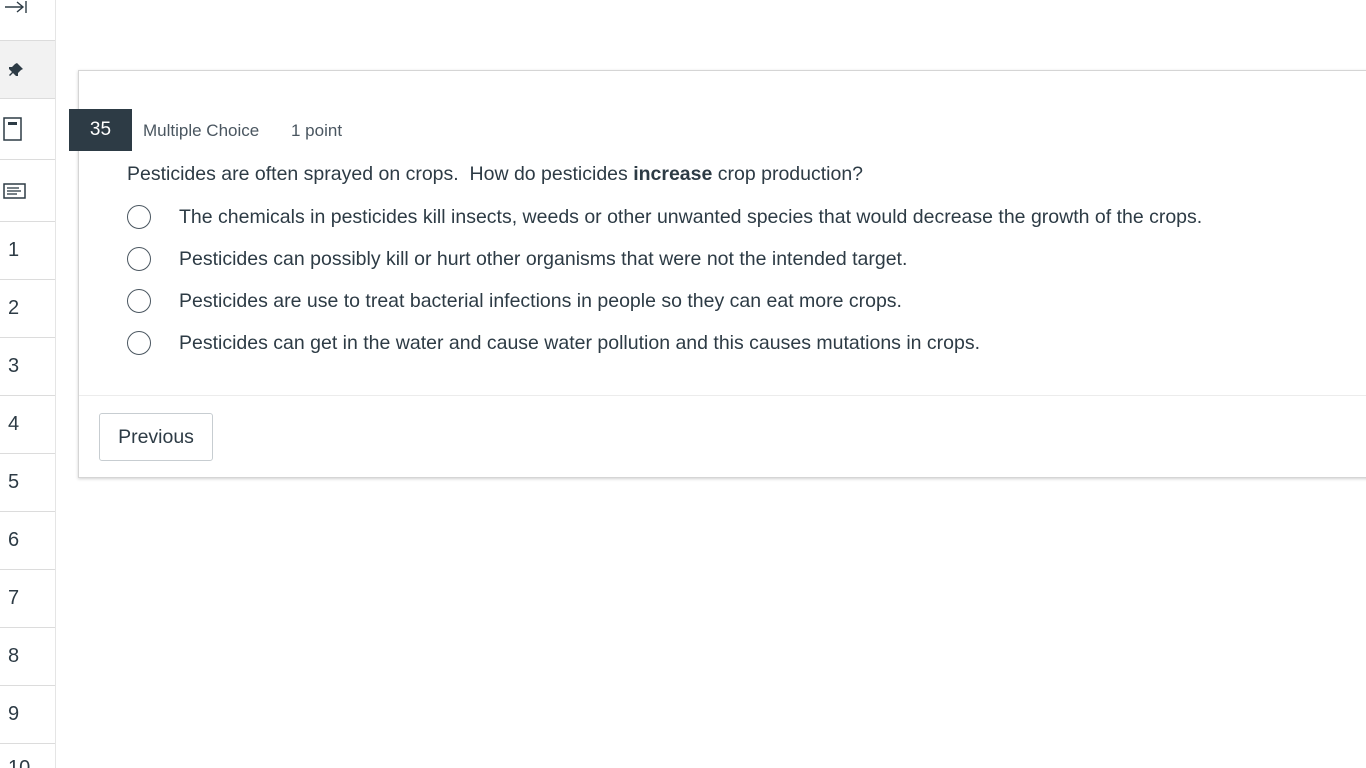  I want to click on card-divider, so click(722, 395).